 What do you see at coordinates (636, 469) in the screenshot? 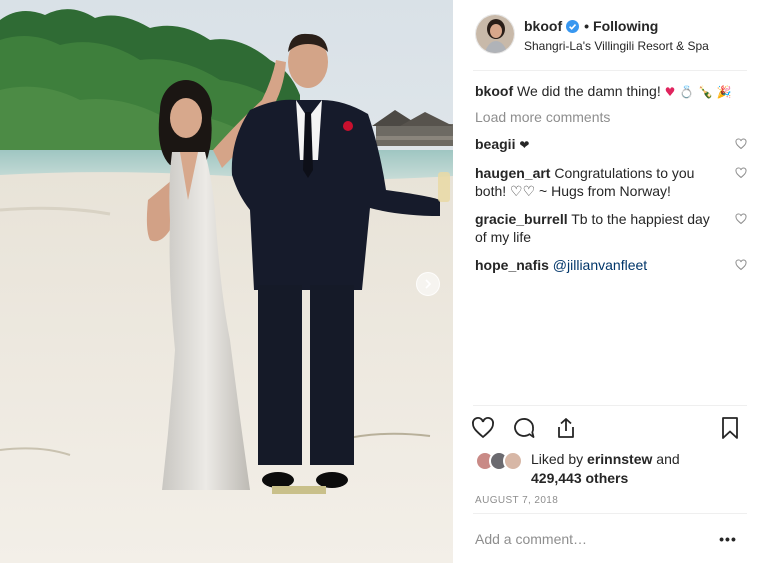
I see `likes-text: Liked by erinnstew and 429,443 others` at bounding box center [636, 469].